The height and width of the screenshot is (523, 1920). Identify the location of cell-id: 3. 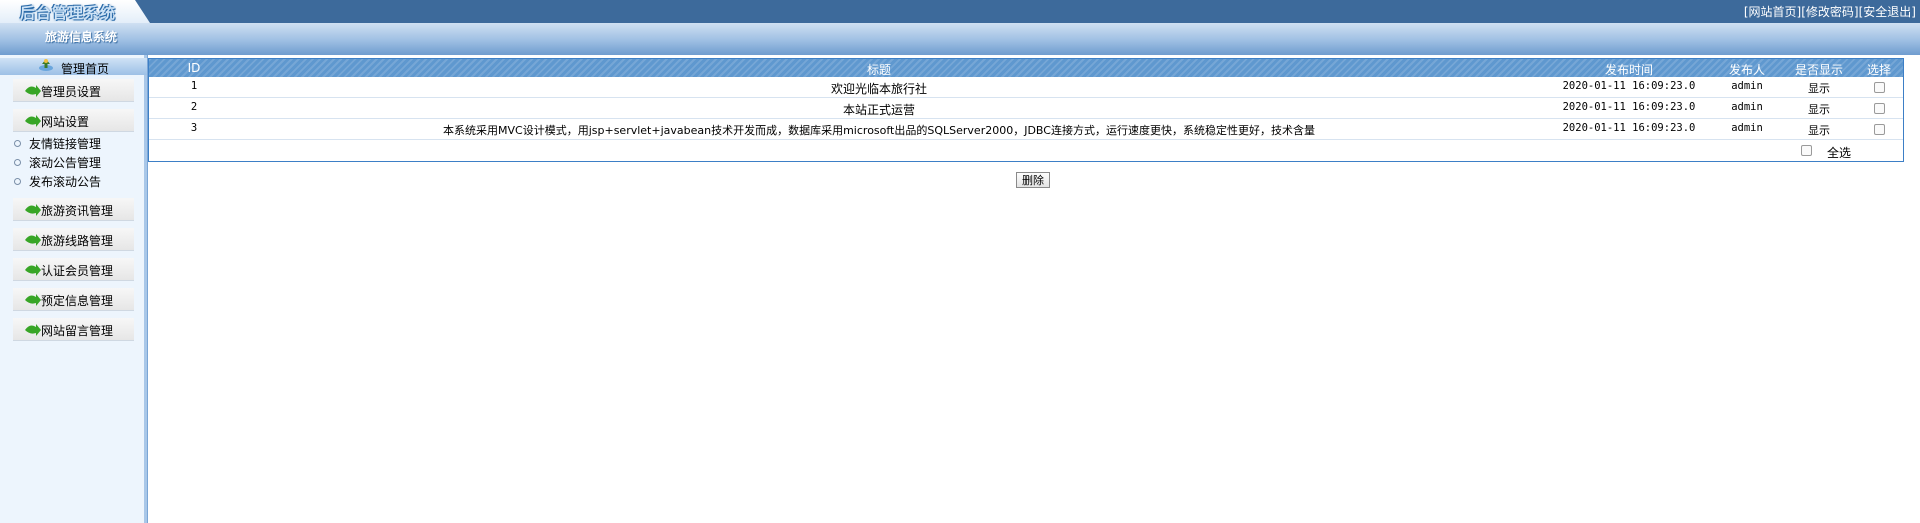
(194, 128).